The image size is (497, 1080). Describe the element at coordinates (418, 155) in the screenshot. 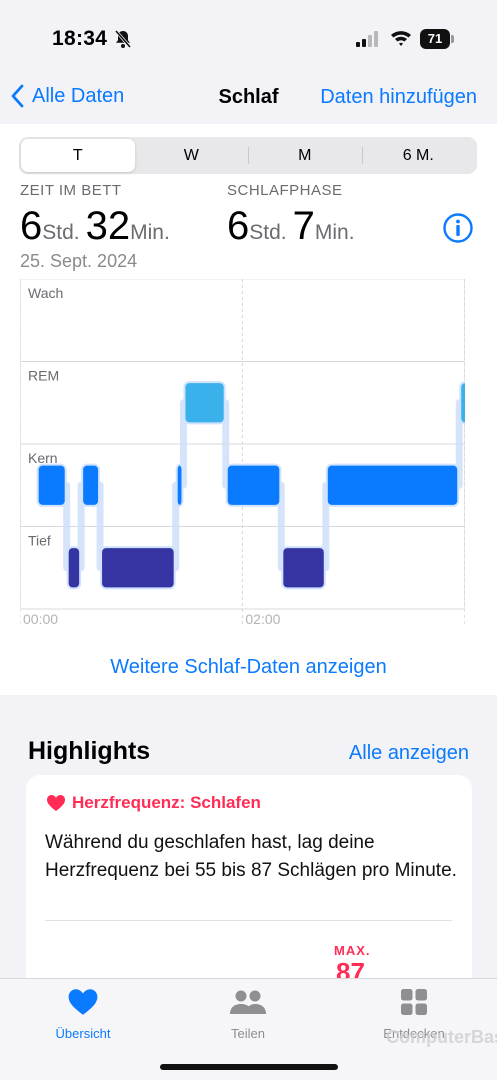

I see `segment-6-months: 6 M.` at that location.